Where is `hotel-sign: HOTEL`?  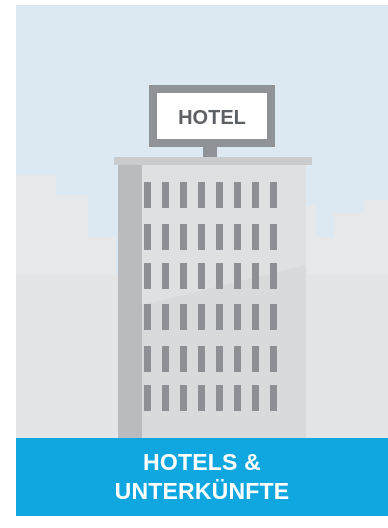
hotel-sign: HOTEL is located at coordinates (212, 116).